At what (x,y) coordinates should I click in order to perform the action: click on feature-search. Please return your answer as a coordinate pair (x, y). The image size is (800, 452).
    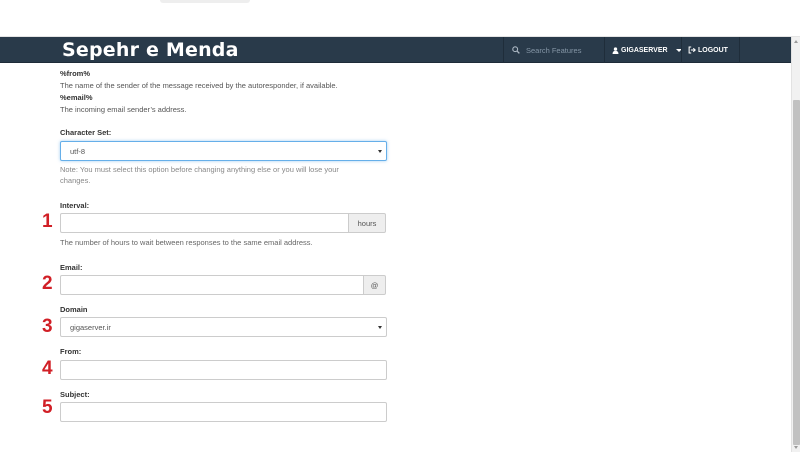
    Looking at the image, I should click on (557, 50).